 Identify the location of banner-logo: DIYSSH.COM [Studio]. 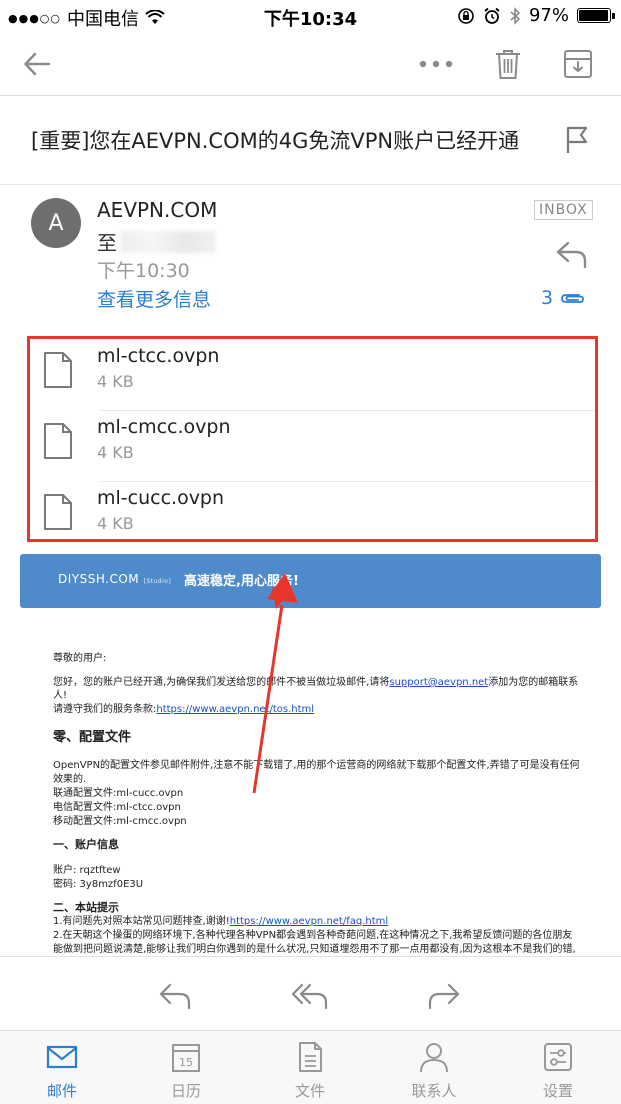
(114, 579).